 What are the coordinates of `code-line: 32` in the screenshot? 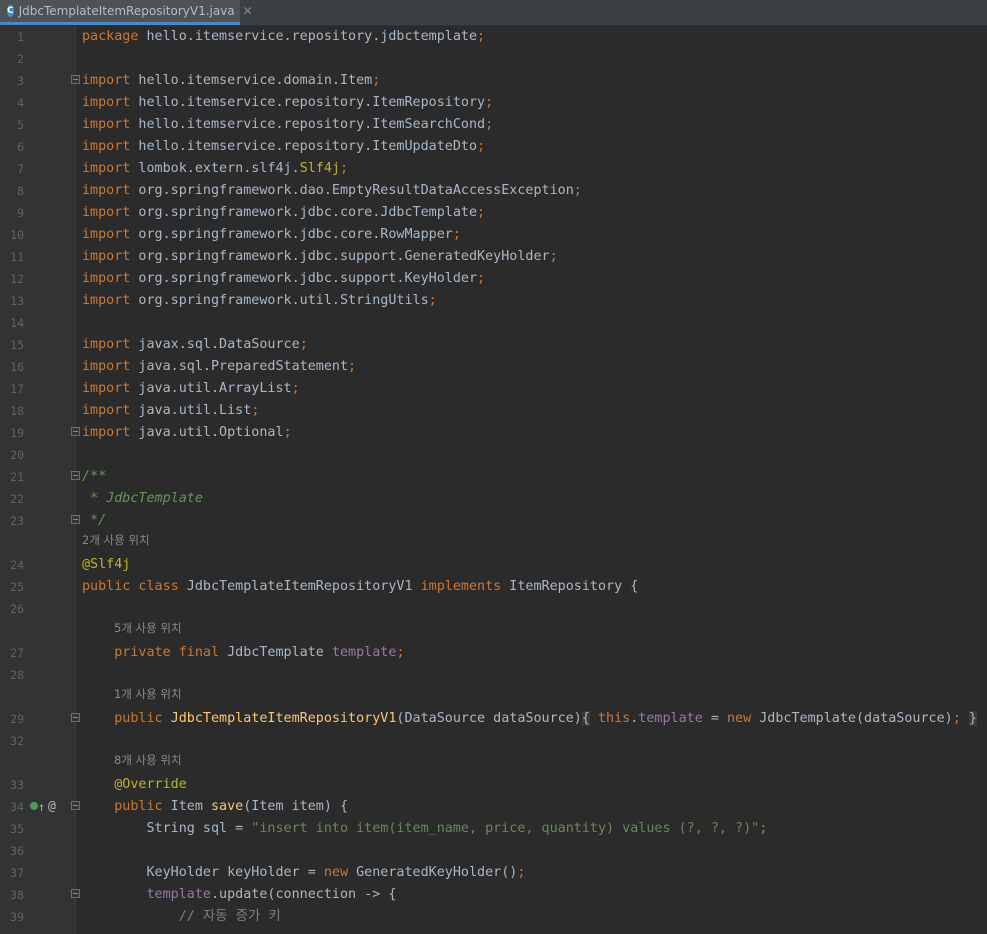 It's located at (493, 741).